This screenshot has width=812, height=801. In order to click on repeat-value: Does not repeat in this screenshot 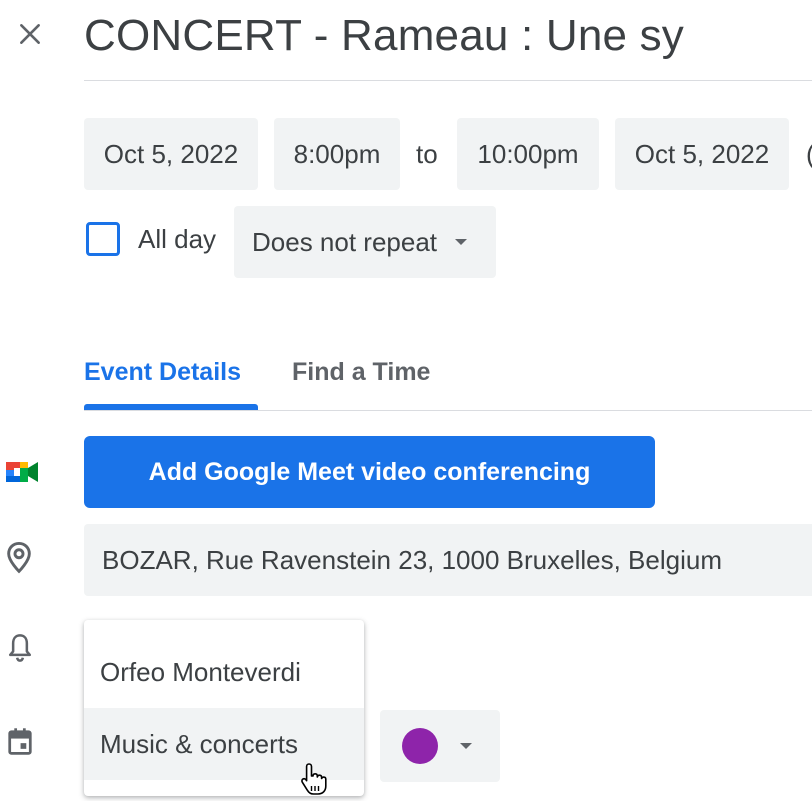, I will do `click(345, 241)`.